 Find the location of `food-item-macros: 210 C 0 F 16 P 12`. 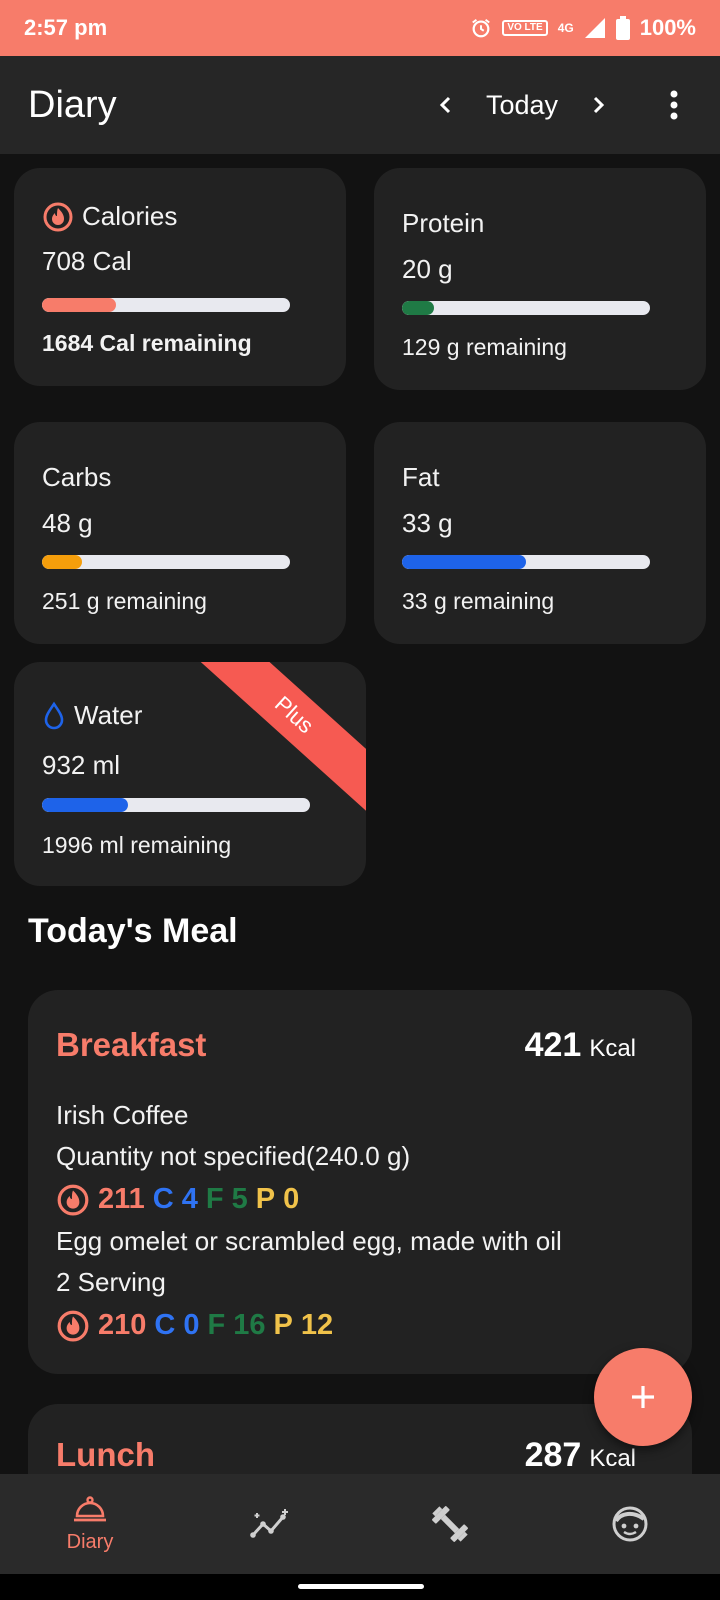

food-item-macros: 210 C 0 F 16 P 12 is located at coordinates (194, 1325).